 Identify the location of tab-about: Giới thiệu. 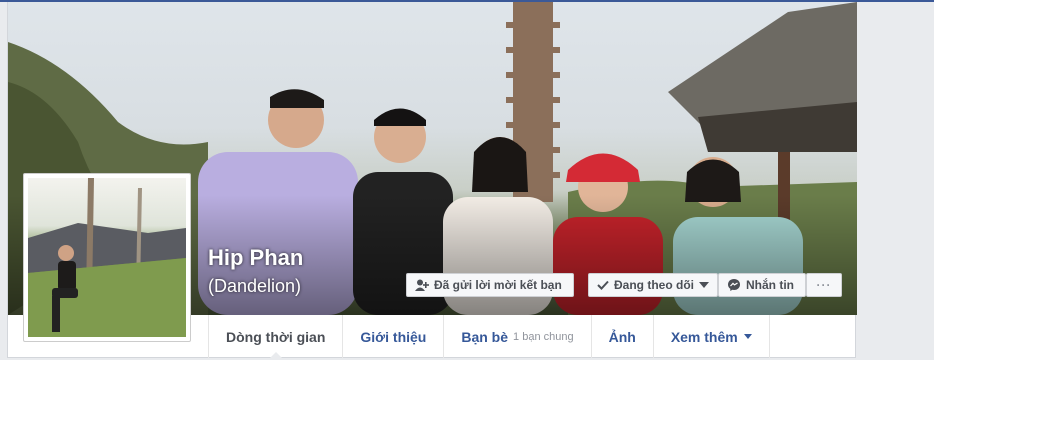
(392, 336).